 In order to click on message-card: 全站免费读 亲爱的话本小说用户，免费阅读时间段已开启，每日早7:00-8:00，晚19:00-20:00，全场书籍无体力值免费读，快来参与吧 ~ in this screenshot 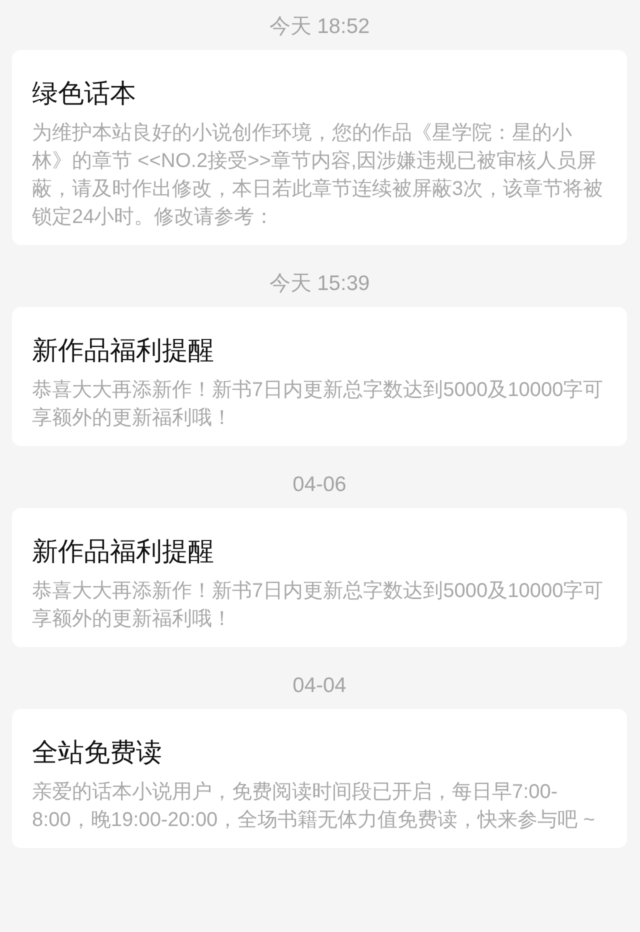, I will do `click(319, 778)`.